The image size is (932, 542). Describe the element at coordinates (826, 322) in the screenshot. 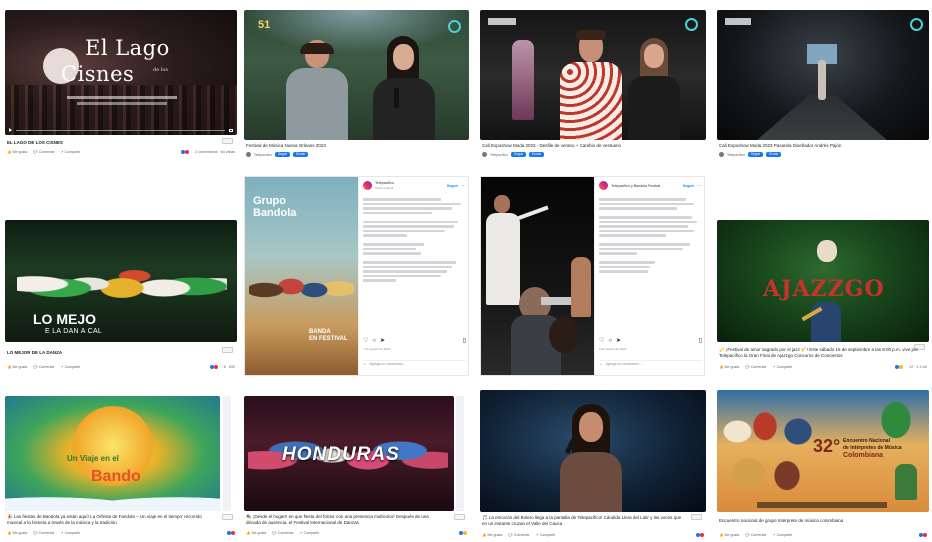

I see `trumpet-player` at that location.